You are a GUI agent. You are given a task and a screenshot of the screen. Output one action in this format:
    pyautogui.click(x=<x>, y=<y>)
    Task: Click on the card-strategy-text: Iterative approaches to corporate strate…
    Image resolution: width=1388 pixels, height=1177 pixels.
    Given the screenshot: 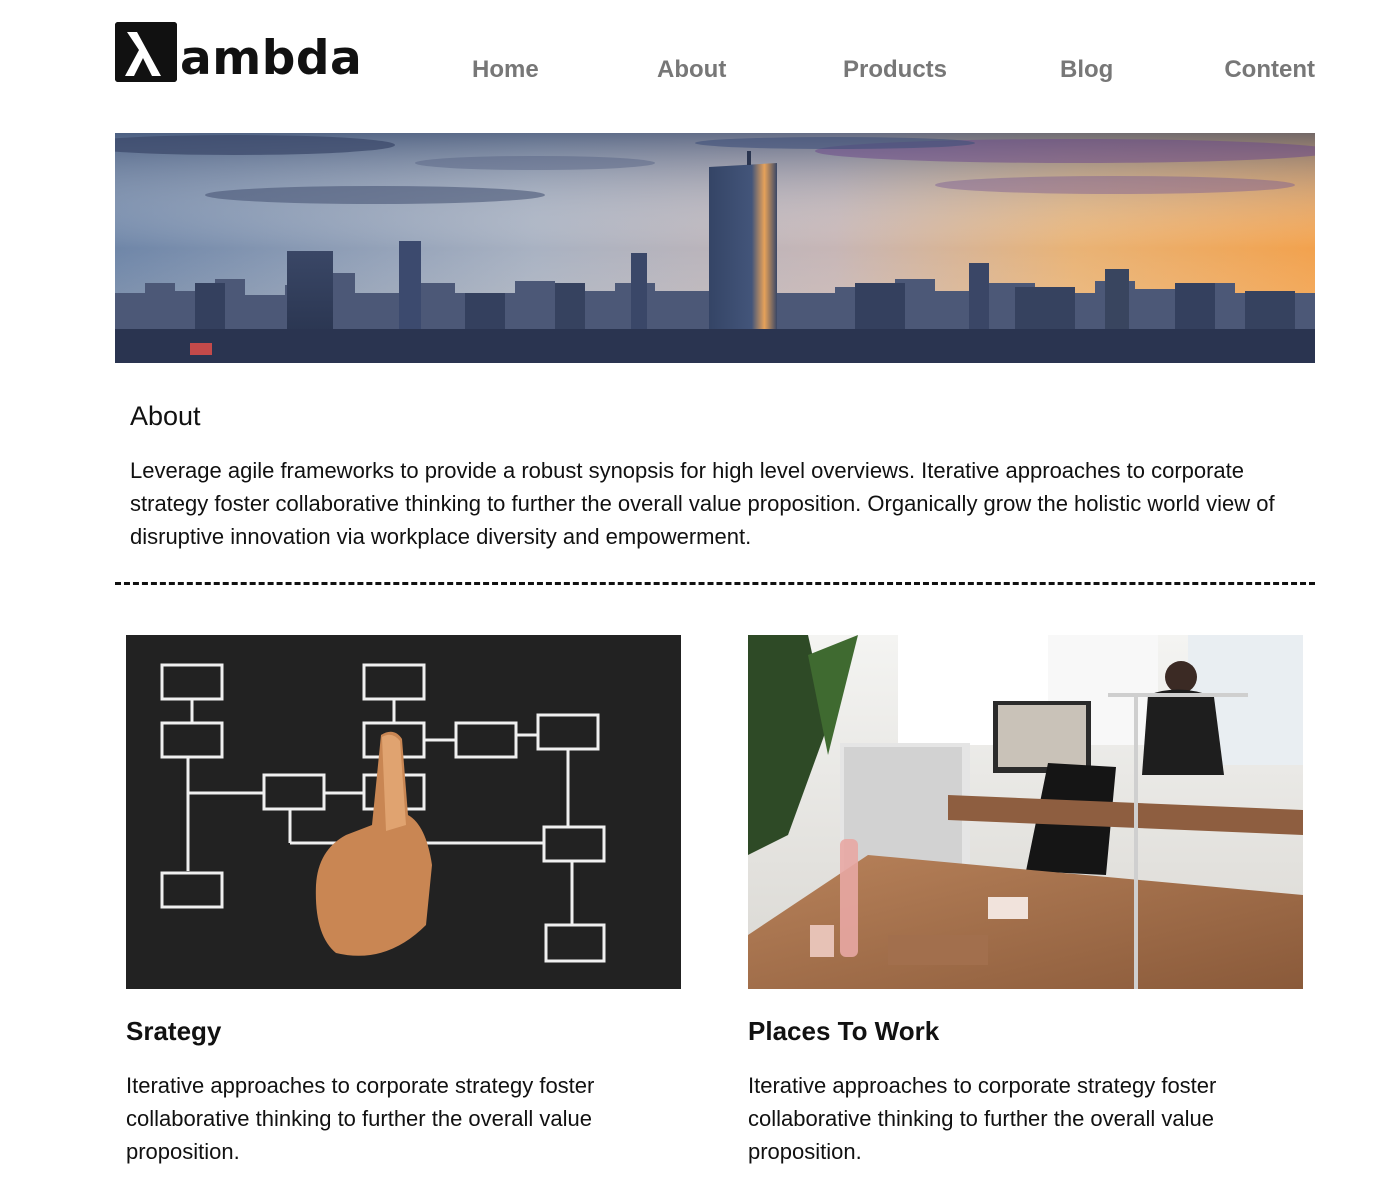 What is the action you would take?
    pyautogui.click(x=360, y=1118)
    